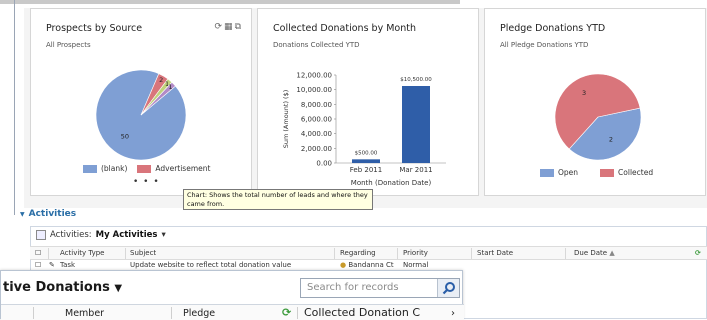  What do you see at coordinates (22, 214) in the screenshot?
I see `collapse-icon: ▼` at bounding box center [22, 214].